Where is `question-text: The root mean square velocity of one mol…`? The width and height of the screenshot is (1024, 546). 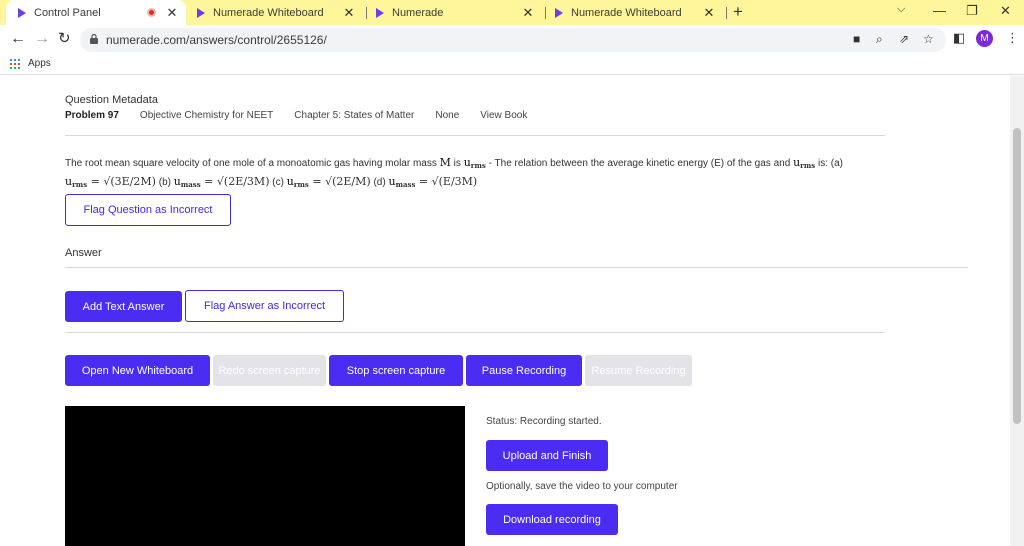
question-text: The root mean square velocity of one mol… is located at coordinates (454, 172).